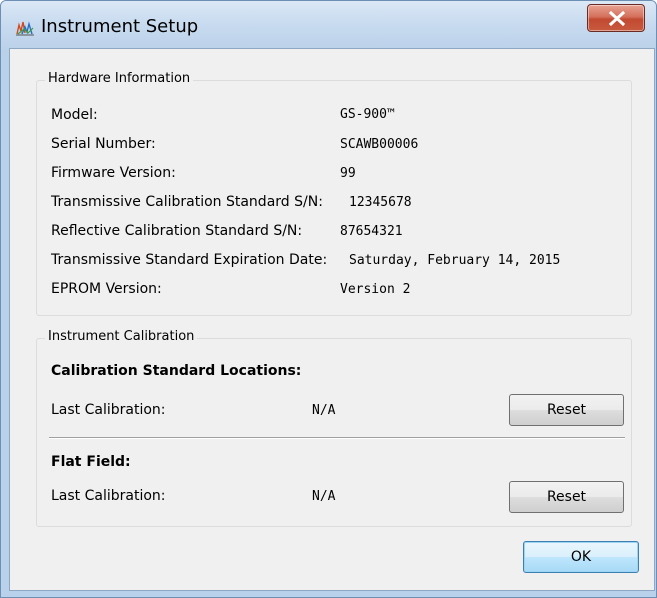  What do you see at coordinates (177, 231) in the screenshot?
I see `reflective-standard-sn-label: Reflective Calibration Standard S/N:` at bounding box center [177, 231].